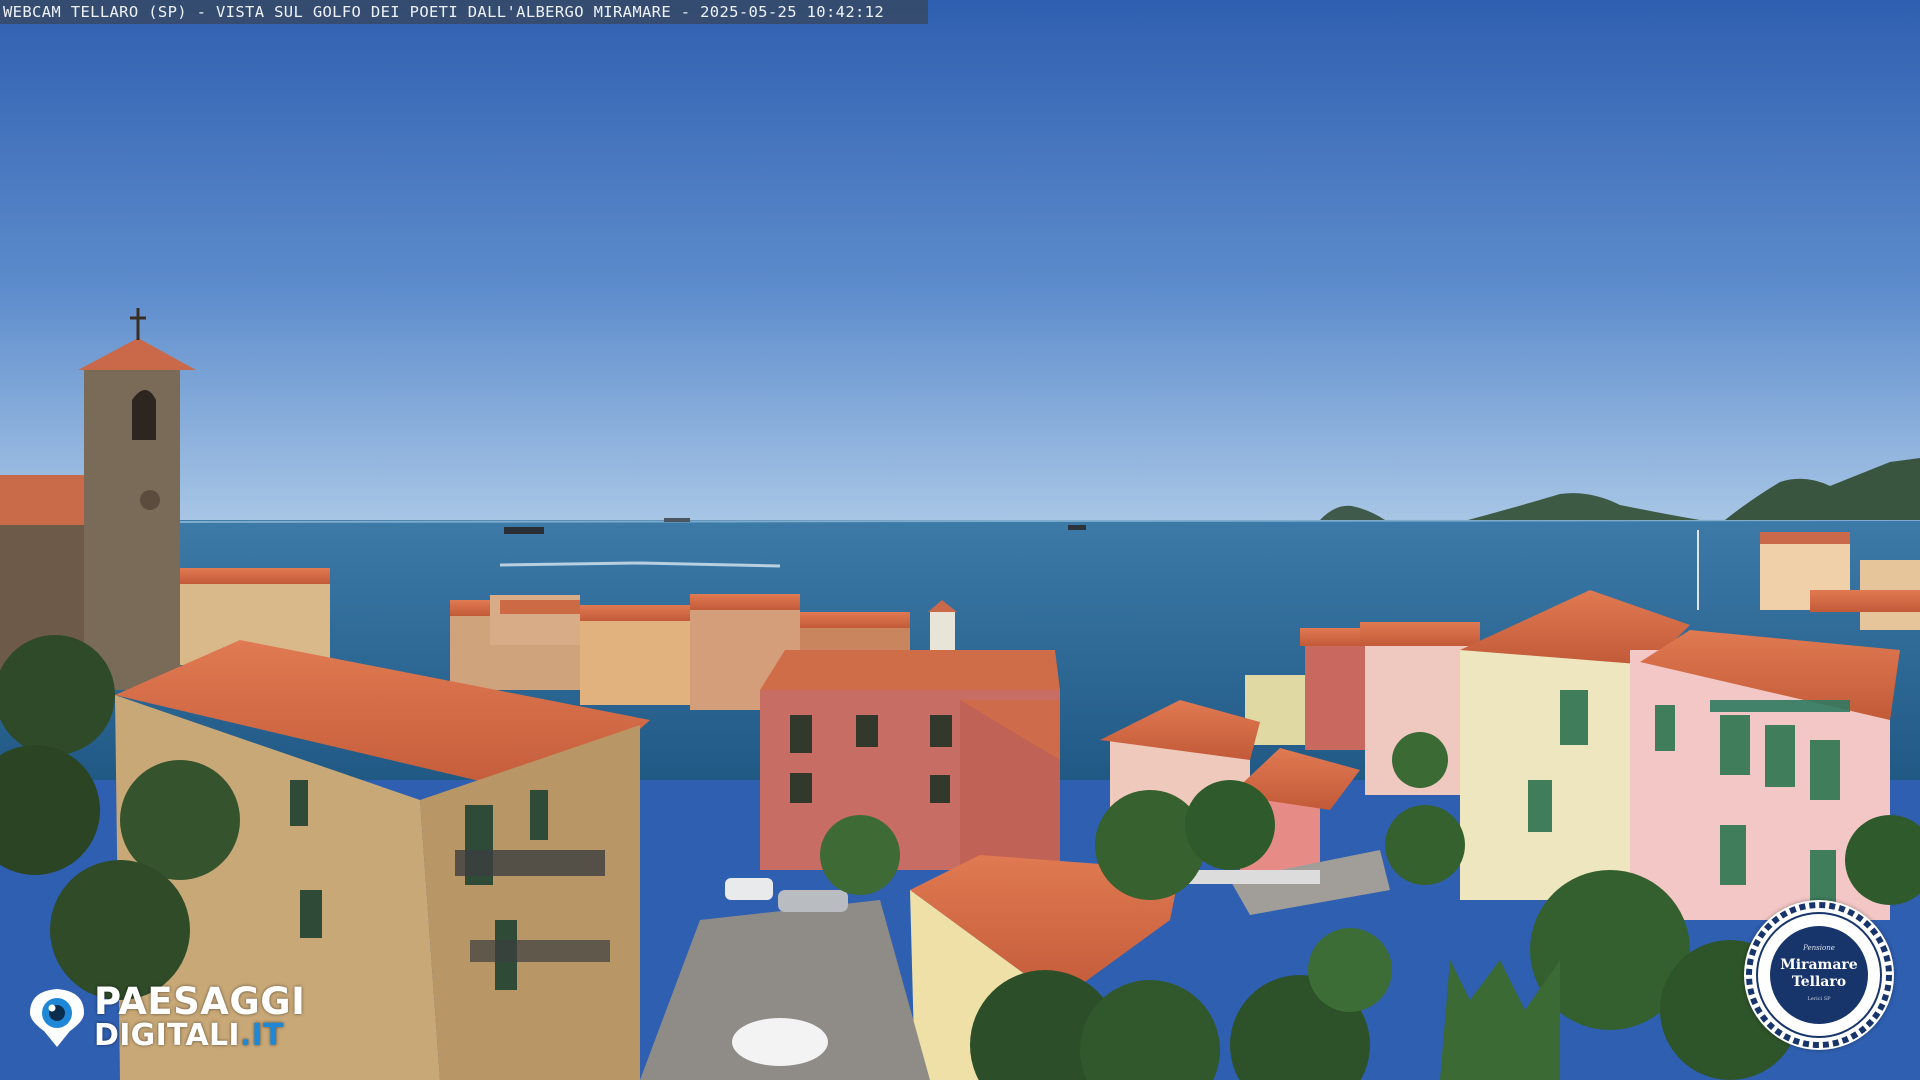 The image size is (1920, 1080). I want to click on paesaggi-digitali-logo: PAESAGGI DIGITALI.IT, so click(193, 1017).